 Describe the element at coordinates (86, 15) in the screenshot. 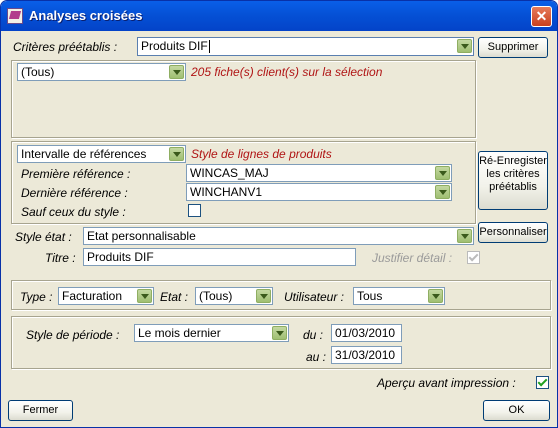

I see `window-title: Analyses croisées` at that location.